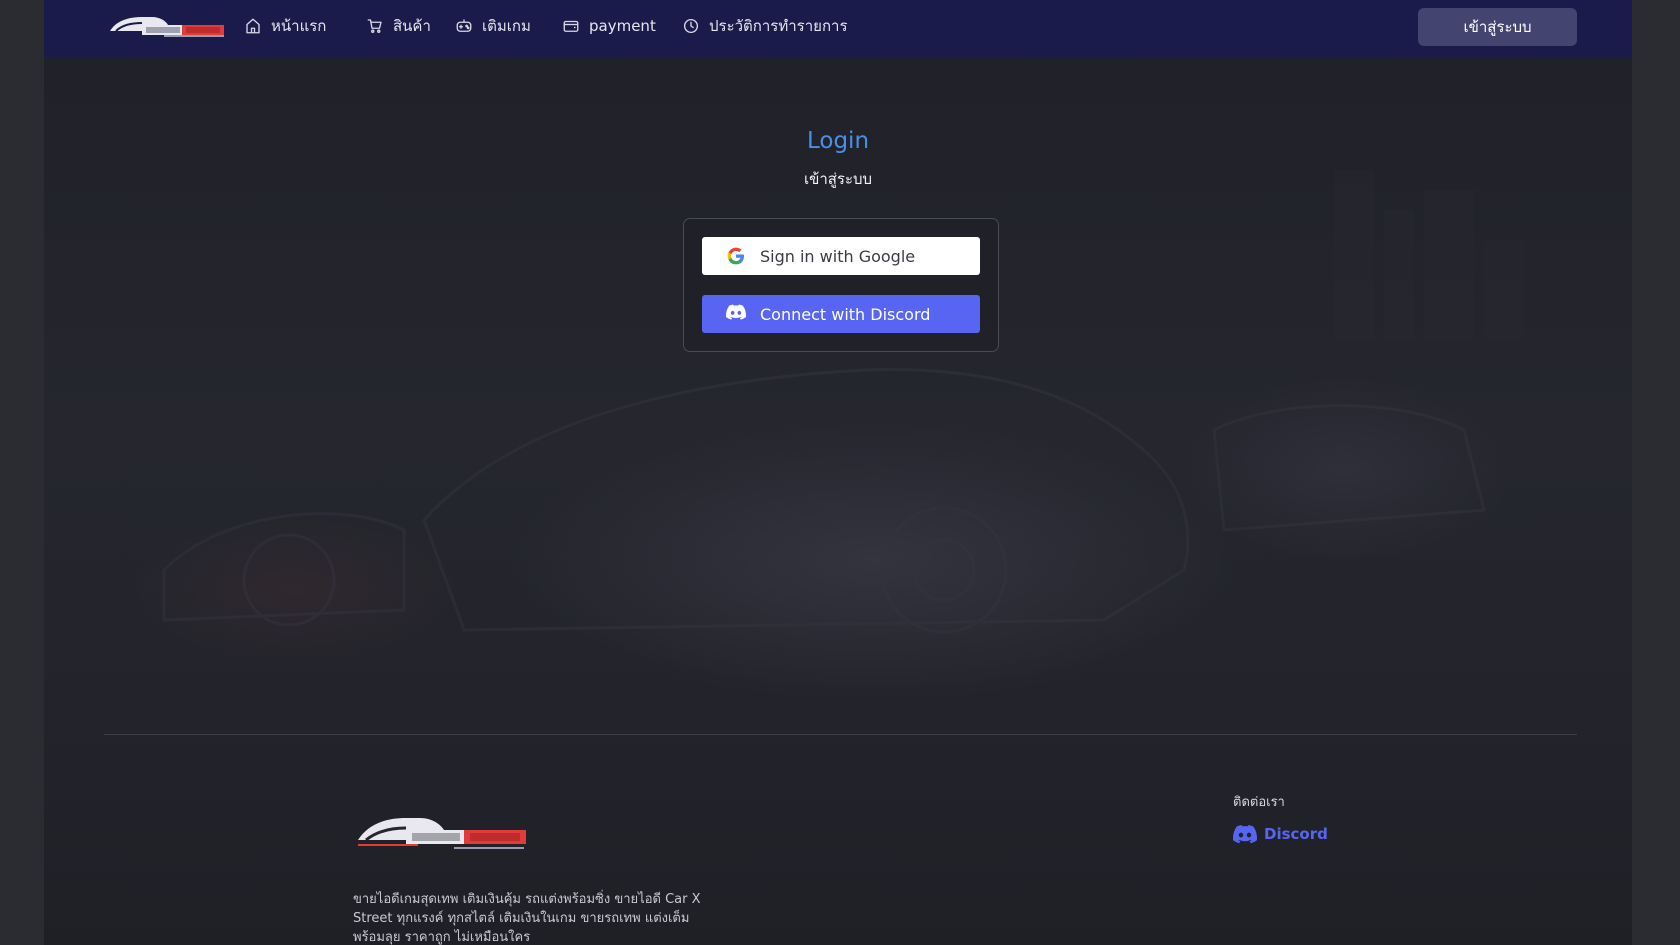 Image resolution: width=1680 pixels, height=945 pixels. I want to click on discord-connect-button: Connect with Discord, so click(841, 314).